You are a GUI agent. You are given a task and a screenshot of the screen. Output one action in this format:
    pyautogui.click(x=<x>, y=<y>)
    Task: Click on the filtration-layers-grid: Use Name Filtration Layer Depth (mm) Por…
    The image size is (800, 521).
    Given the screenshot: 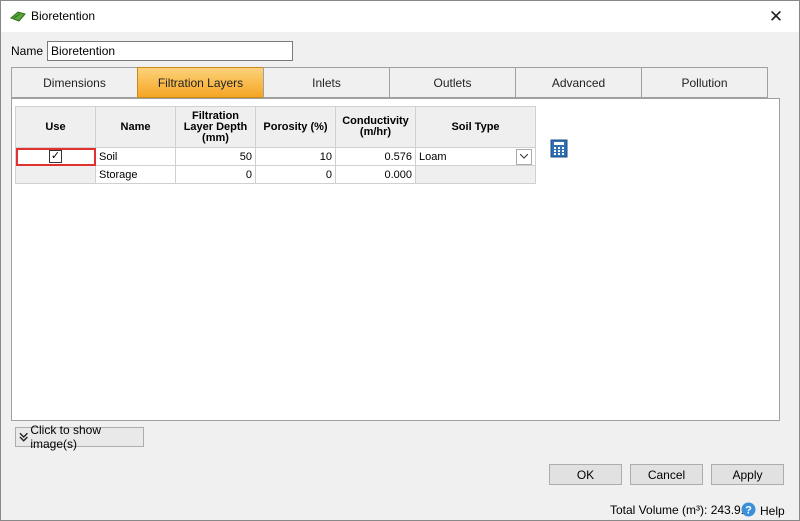 What is the action you would take?
    pyautogui.click(x=275, y=145)
    